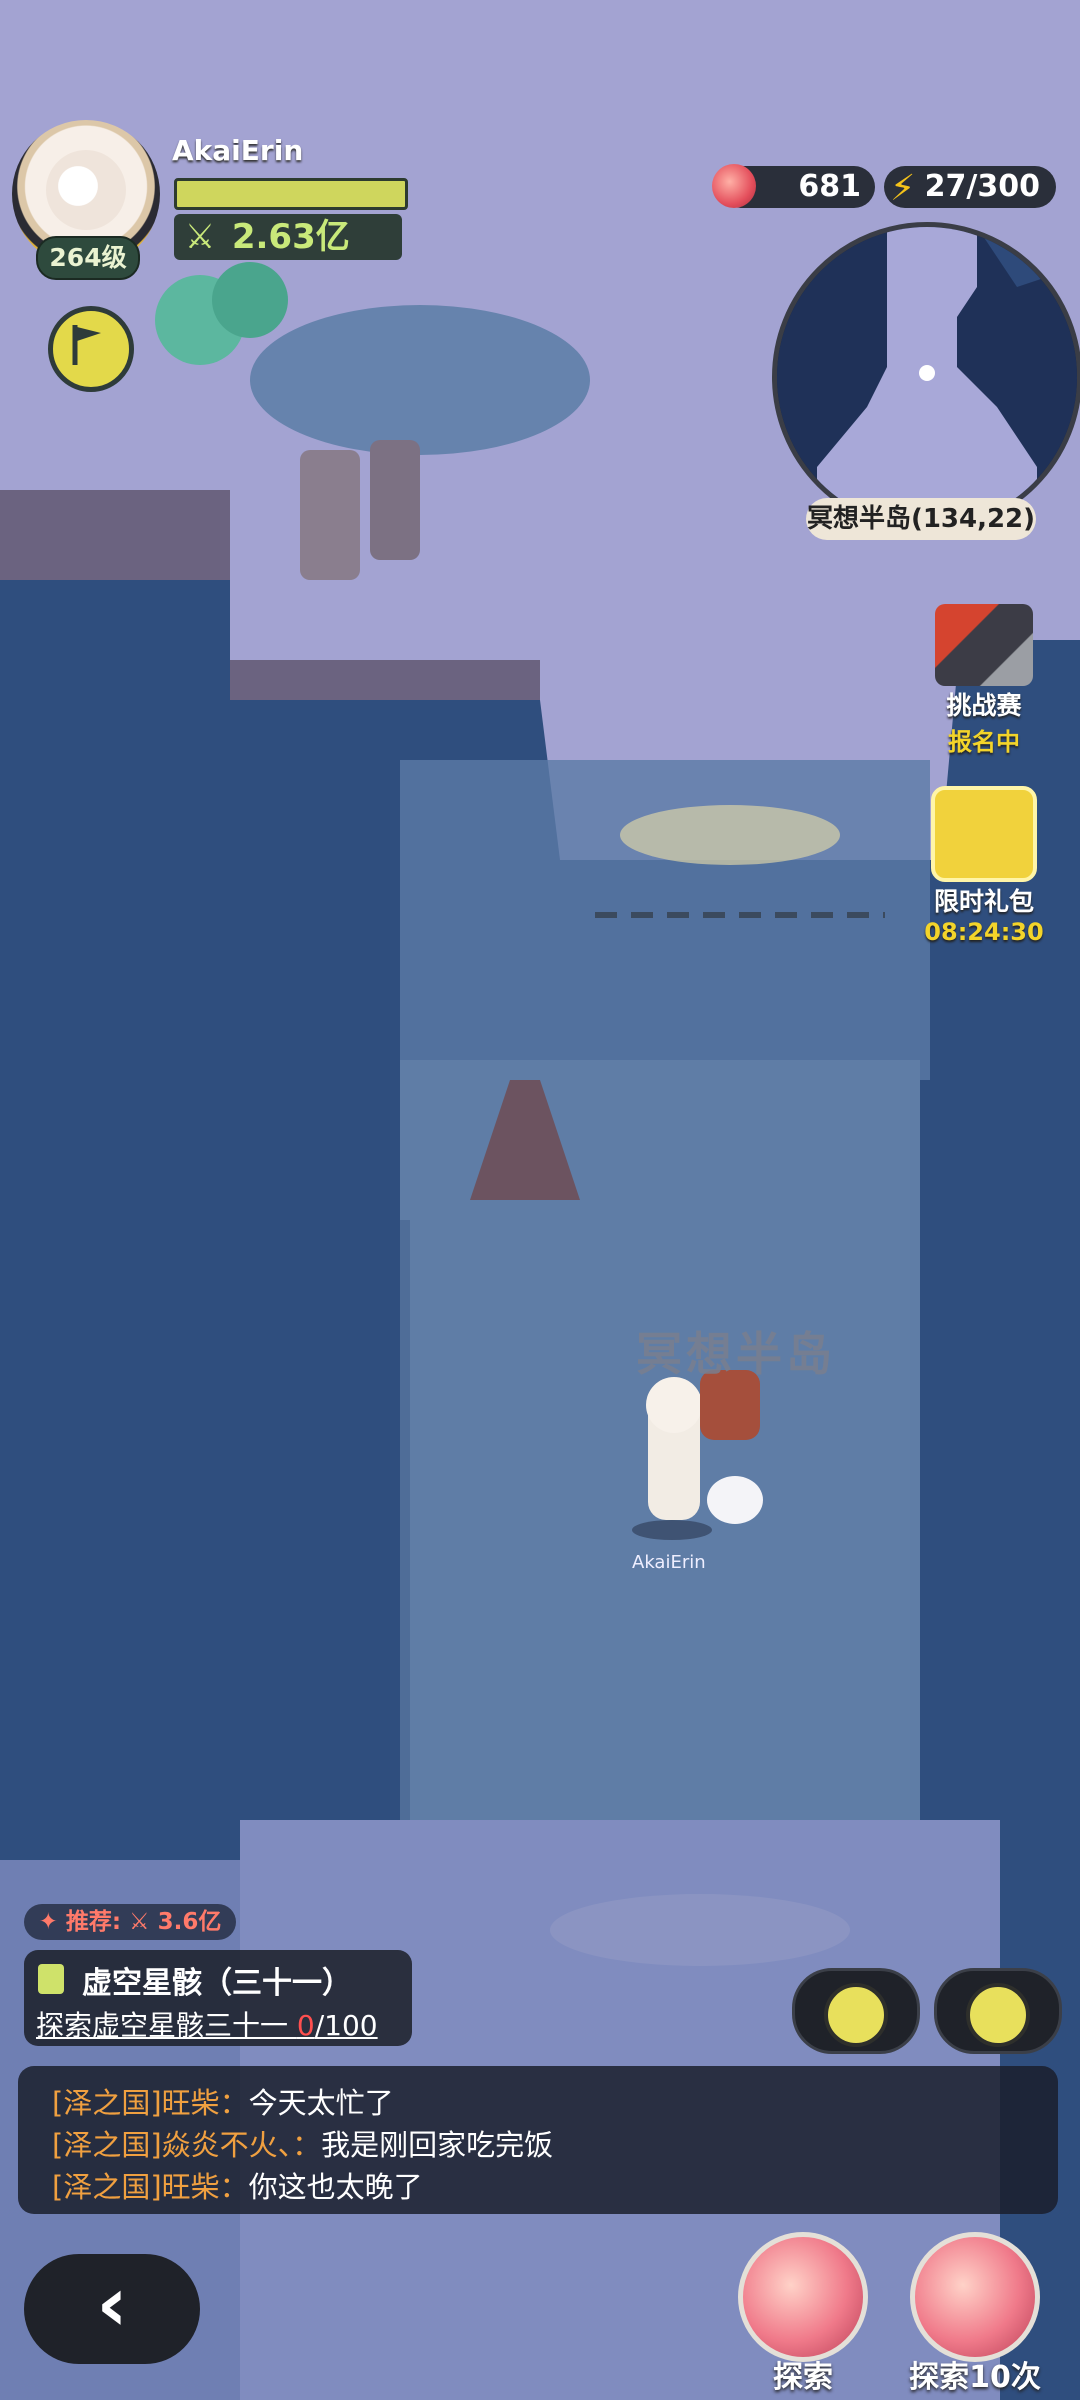  Describe the element at coordinates (305, 2025) in the screenshot. I see `quest-progress-current: 0` at that location.